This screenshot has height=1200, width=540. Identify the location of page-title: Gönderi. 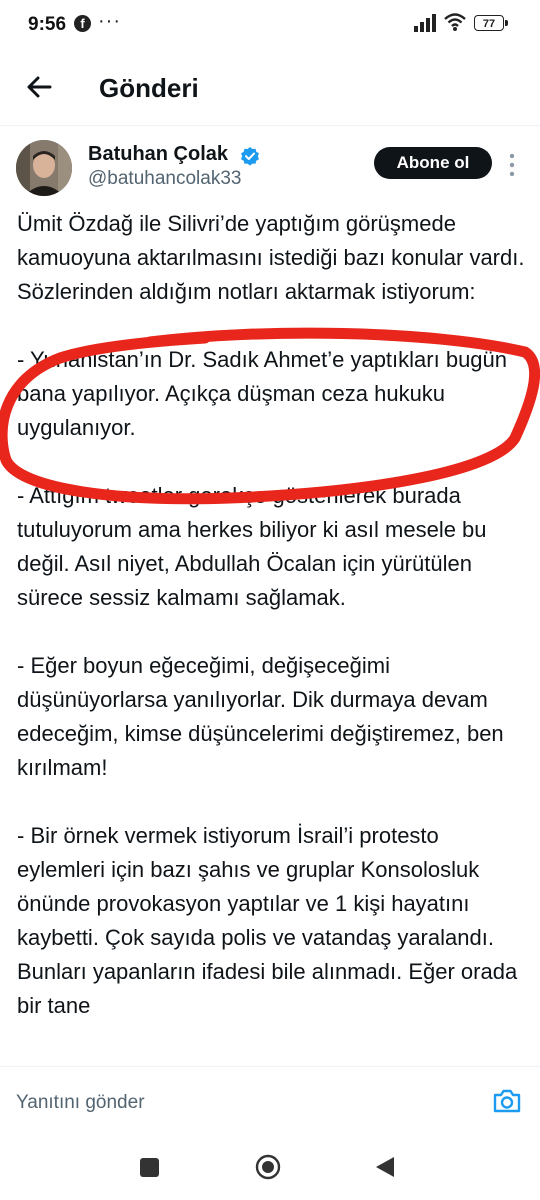
(149, 88).